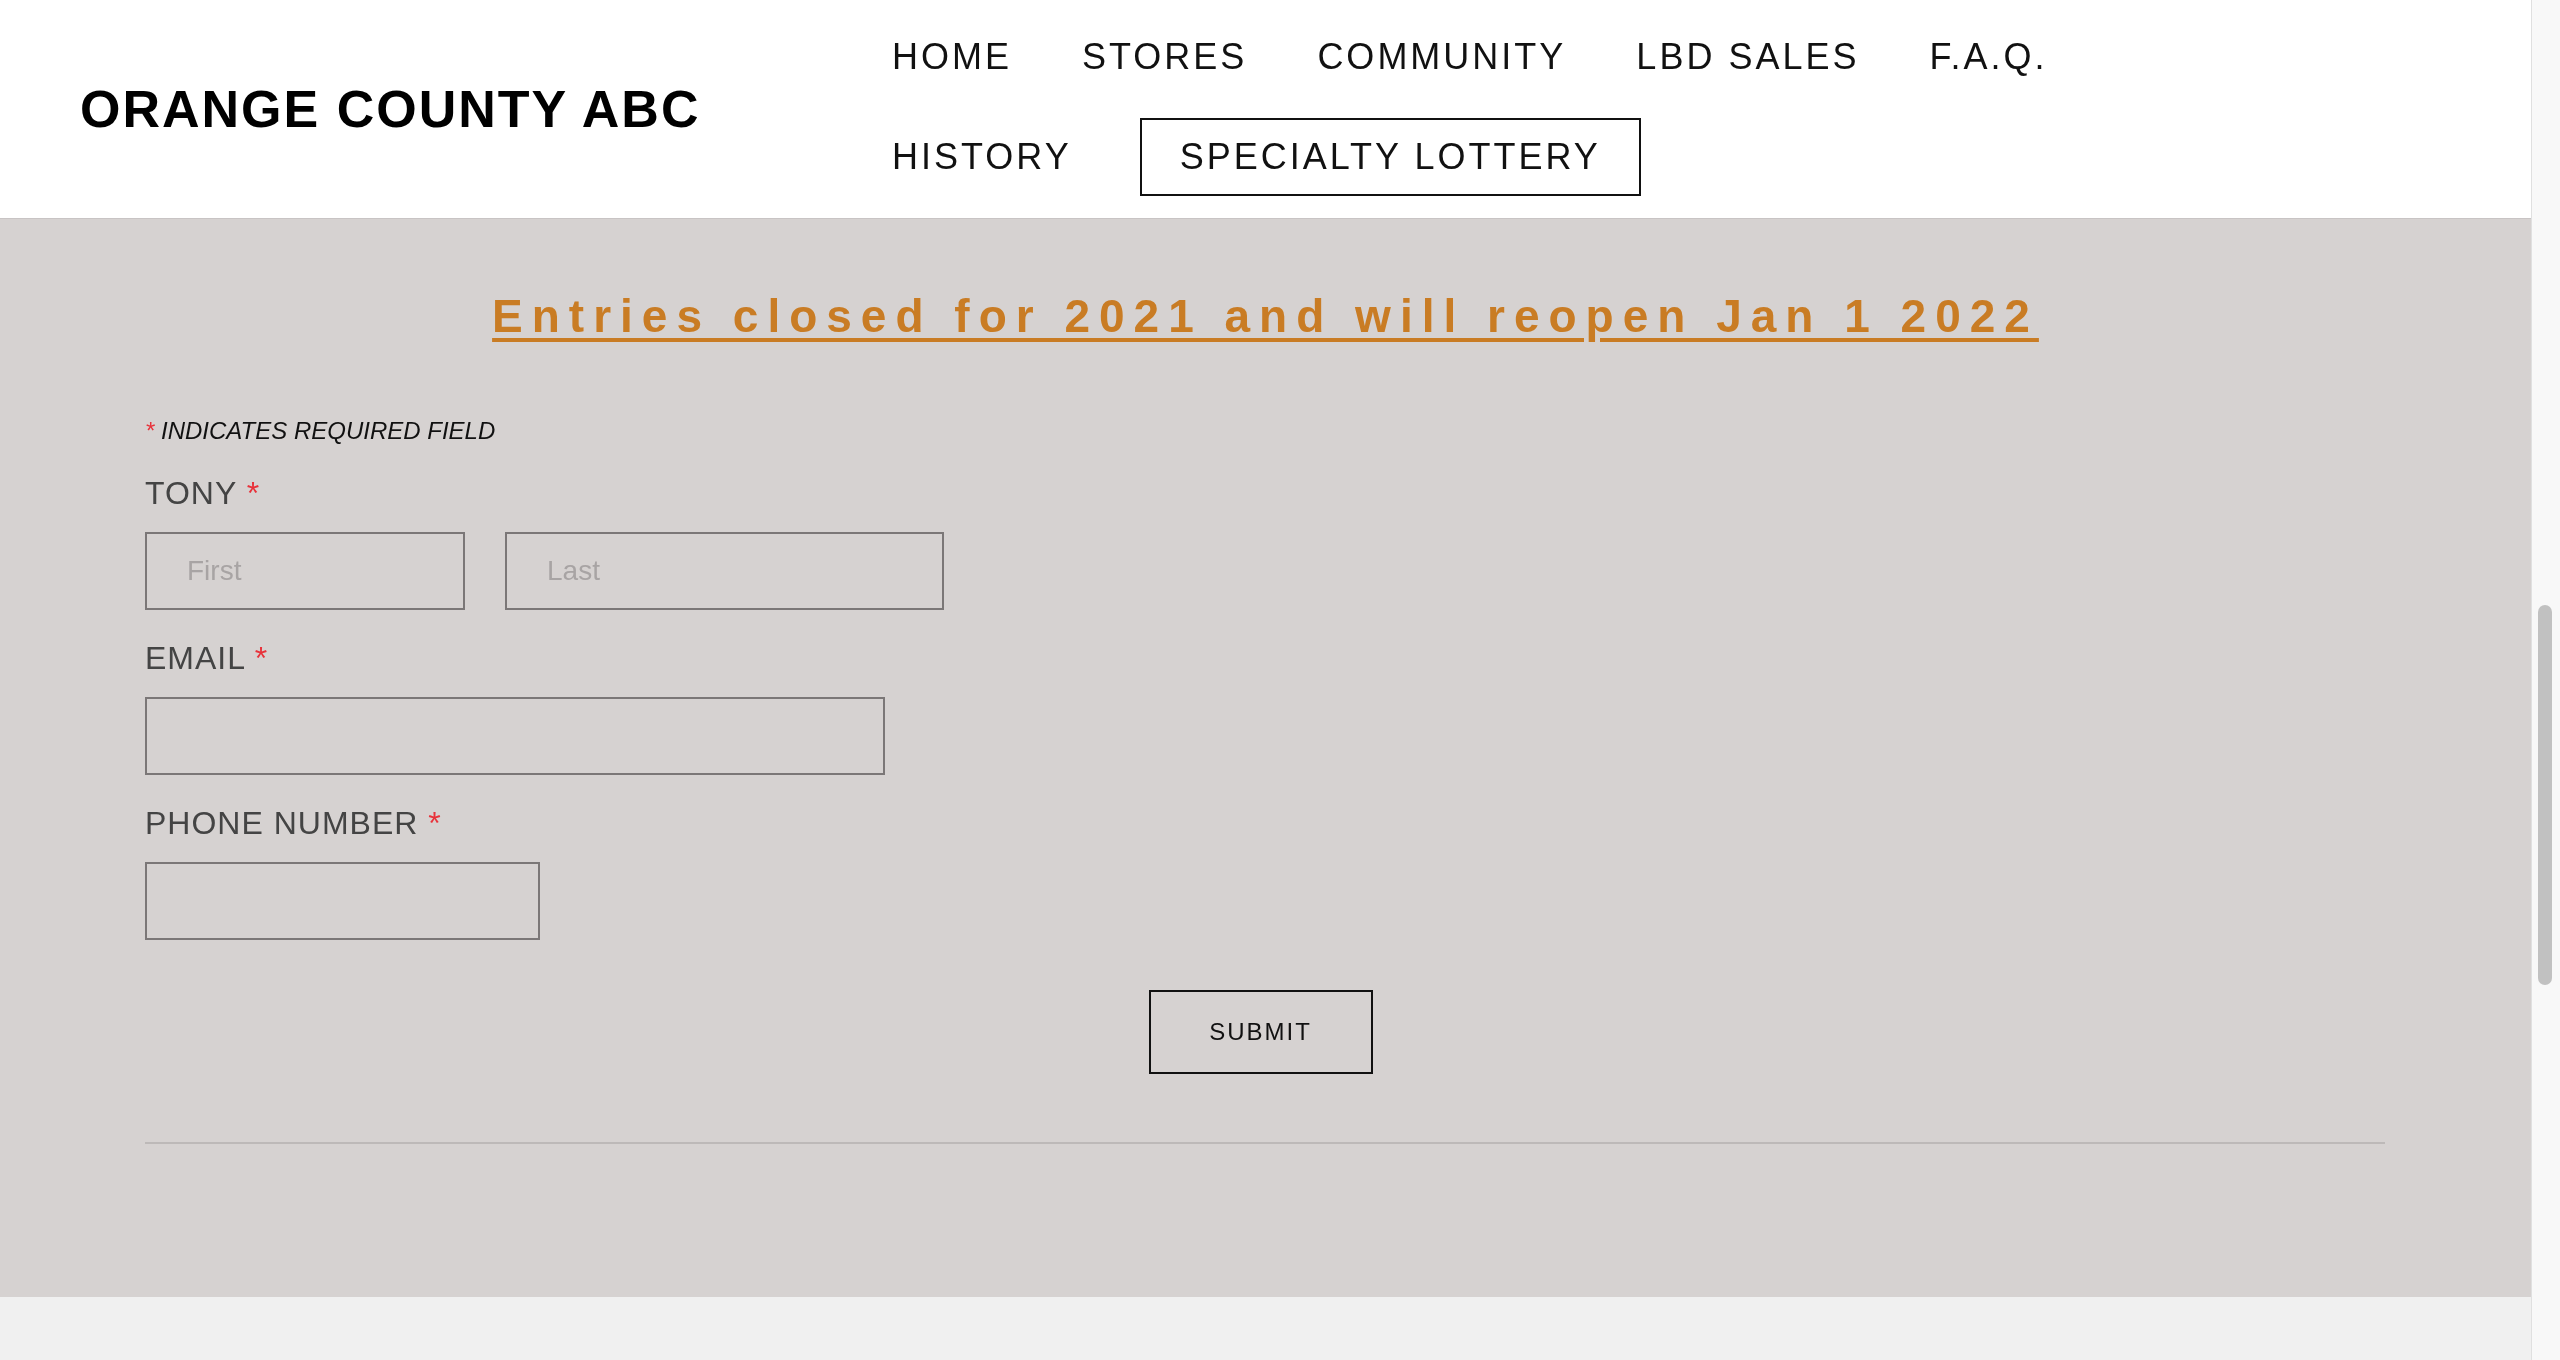 The image size is (2560, 1360). Describe the element at coordinates (1748, 57) in the screenshot. I see `nav-link: LBD SALES` at that location.